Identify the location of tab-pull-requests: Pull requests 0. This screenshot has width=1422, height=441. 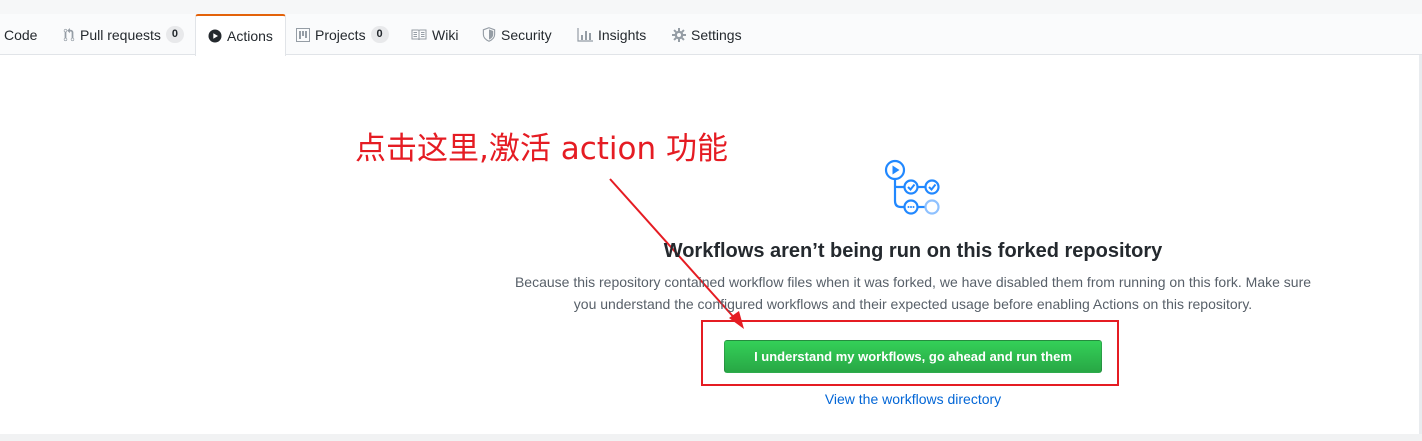
(123, 34).